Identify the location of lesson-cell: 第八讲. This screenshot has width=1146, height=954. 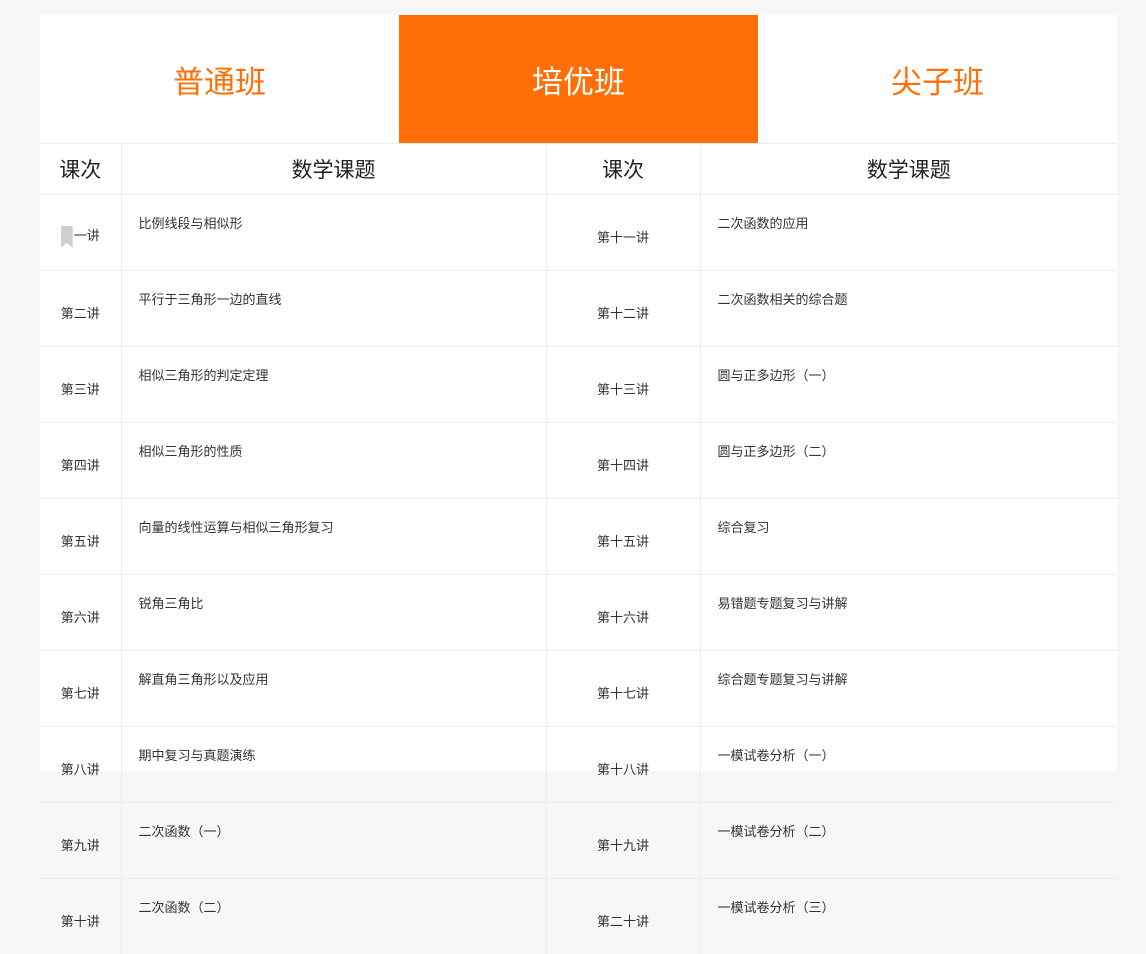
(80, 765).